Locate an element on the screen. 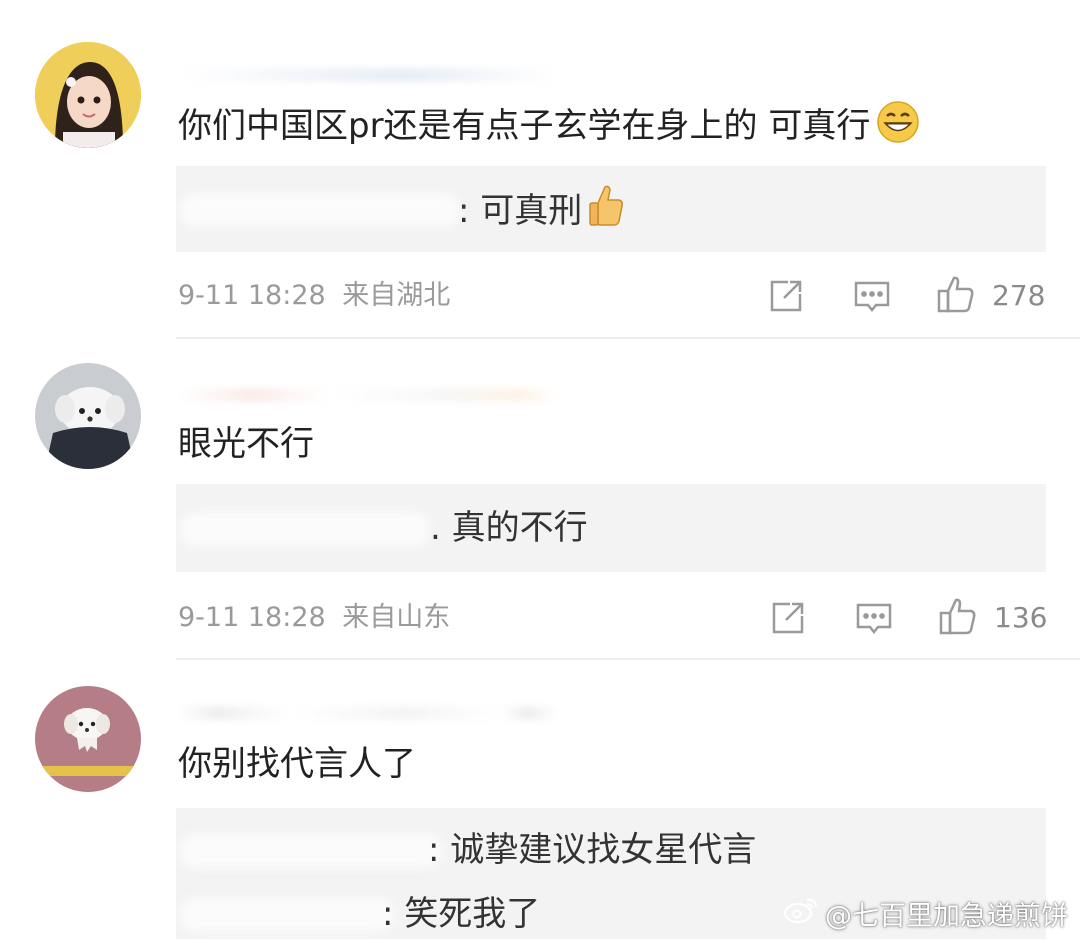  avatar-puppy-illustration is located at coordinates (88, 739).